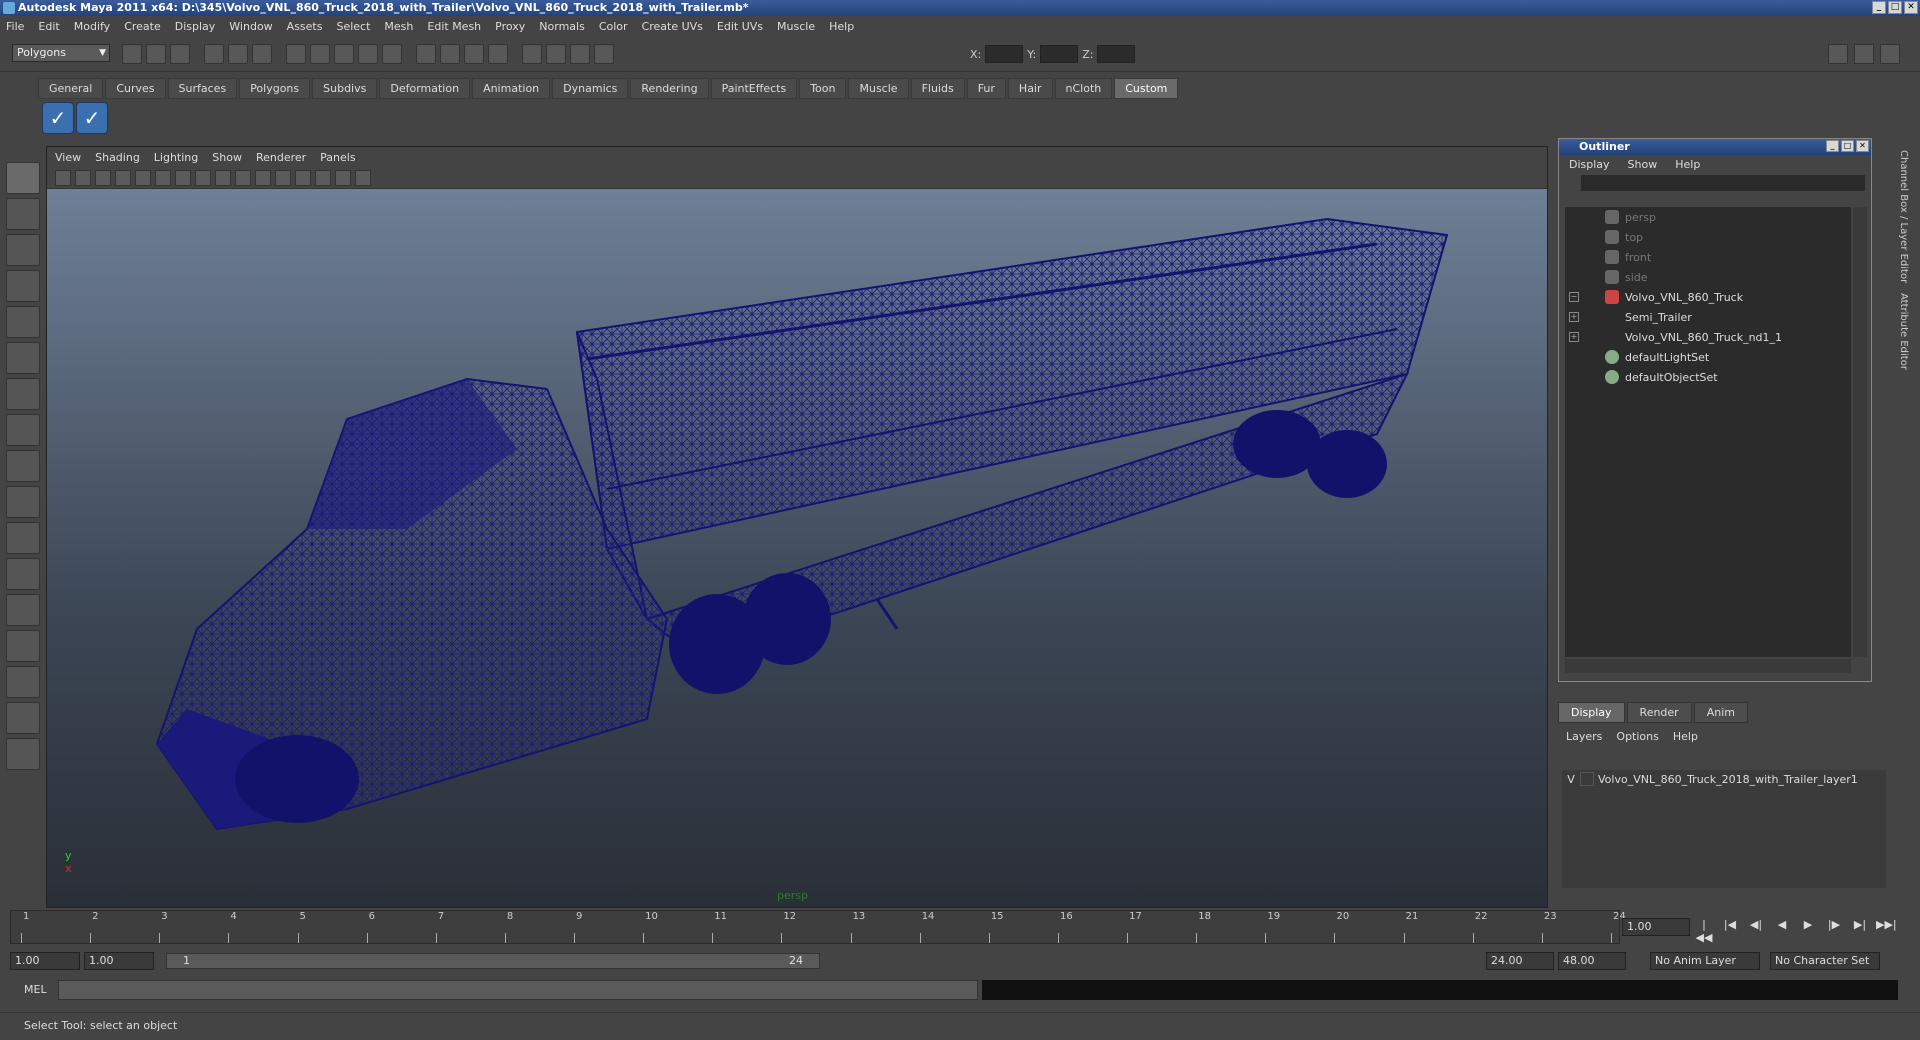 The height and width of the screenshot is (1040, 1920). What do you see at coordinates (23, 610) in the screenshot?
I see `outliner-layout-icon` at bounding box center [23, 610].